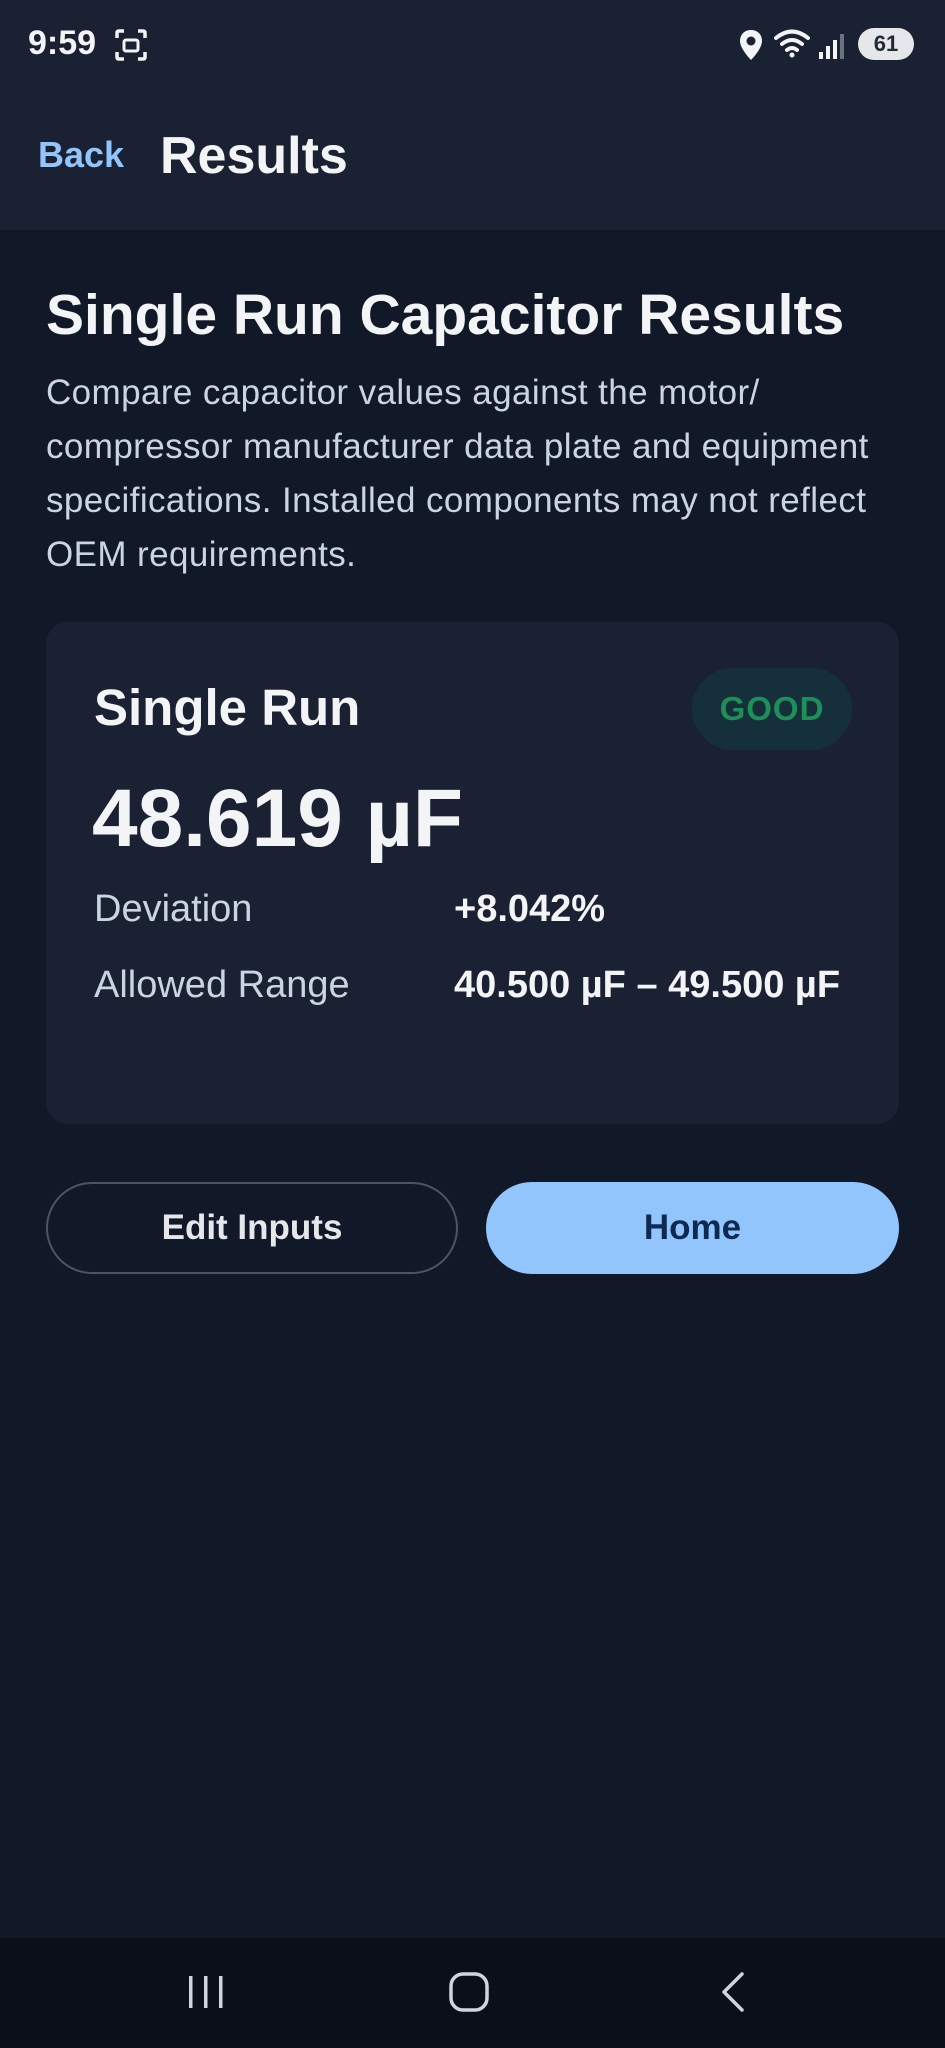 This screenshot has height=2048, width=945. I want to click on status-bar: 9:59 61, so click(472, 45).